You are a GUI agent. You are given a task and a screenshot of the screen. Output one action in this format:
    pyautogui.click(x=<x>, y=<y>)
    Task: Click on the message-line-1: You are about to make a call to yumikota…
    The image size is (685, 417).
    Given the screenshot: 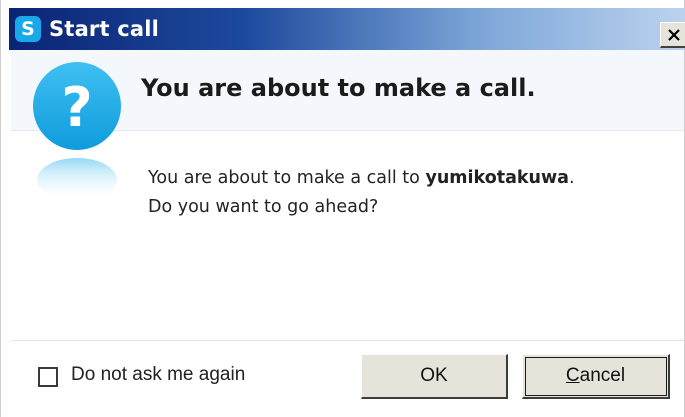 What is the action you would take?
    pyautogui.click(x=361, y=178)
    